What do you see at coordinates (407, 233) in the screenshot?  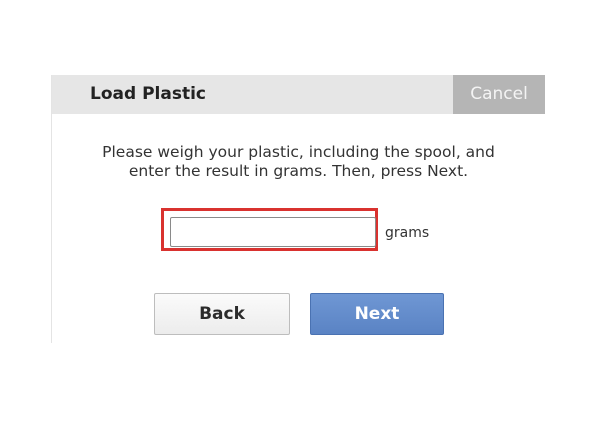 I see `unit-label: grams` at bounding box center [407, 233].